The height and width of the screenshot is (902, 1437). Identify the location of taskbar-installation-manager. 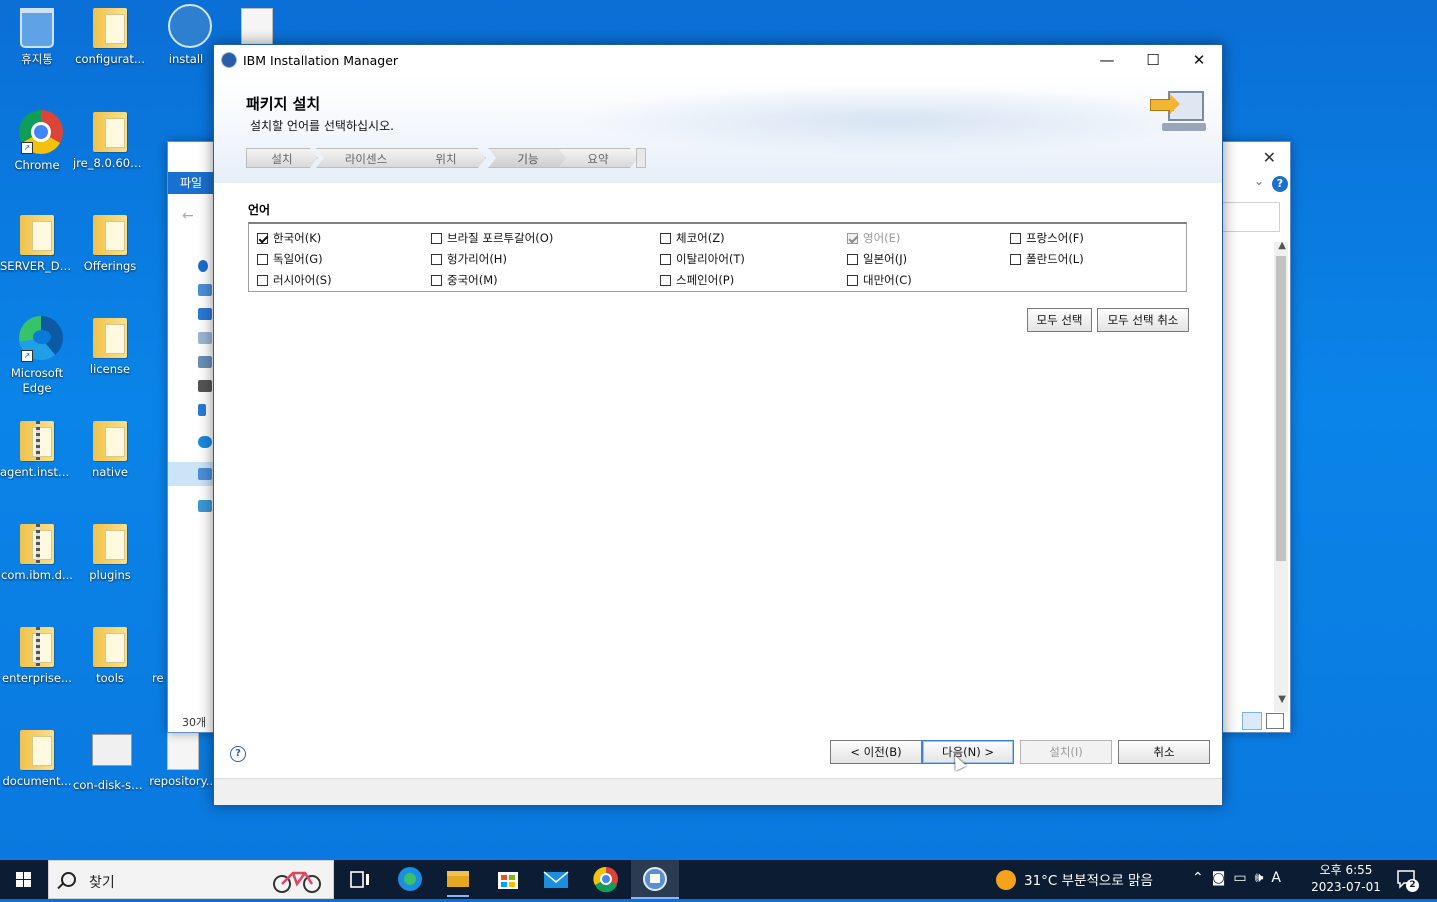
(655, 879).